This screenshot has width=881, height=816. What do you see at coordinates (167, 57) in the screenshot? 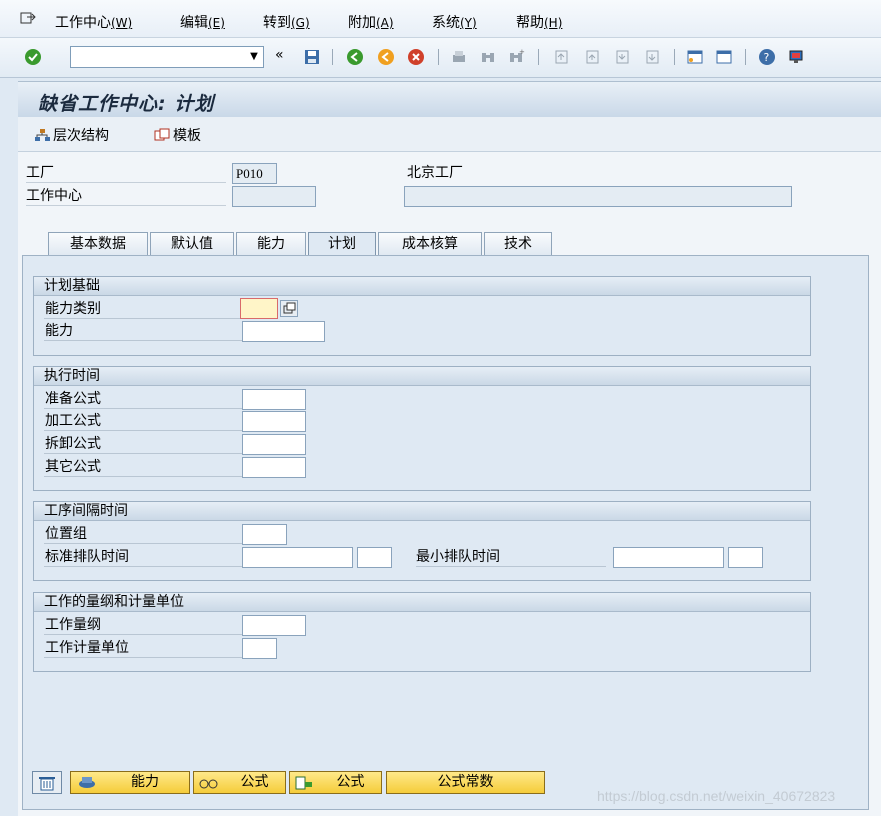
I see `command-field: ▼` at bounding box center [167, 57].